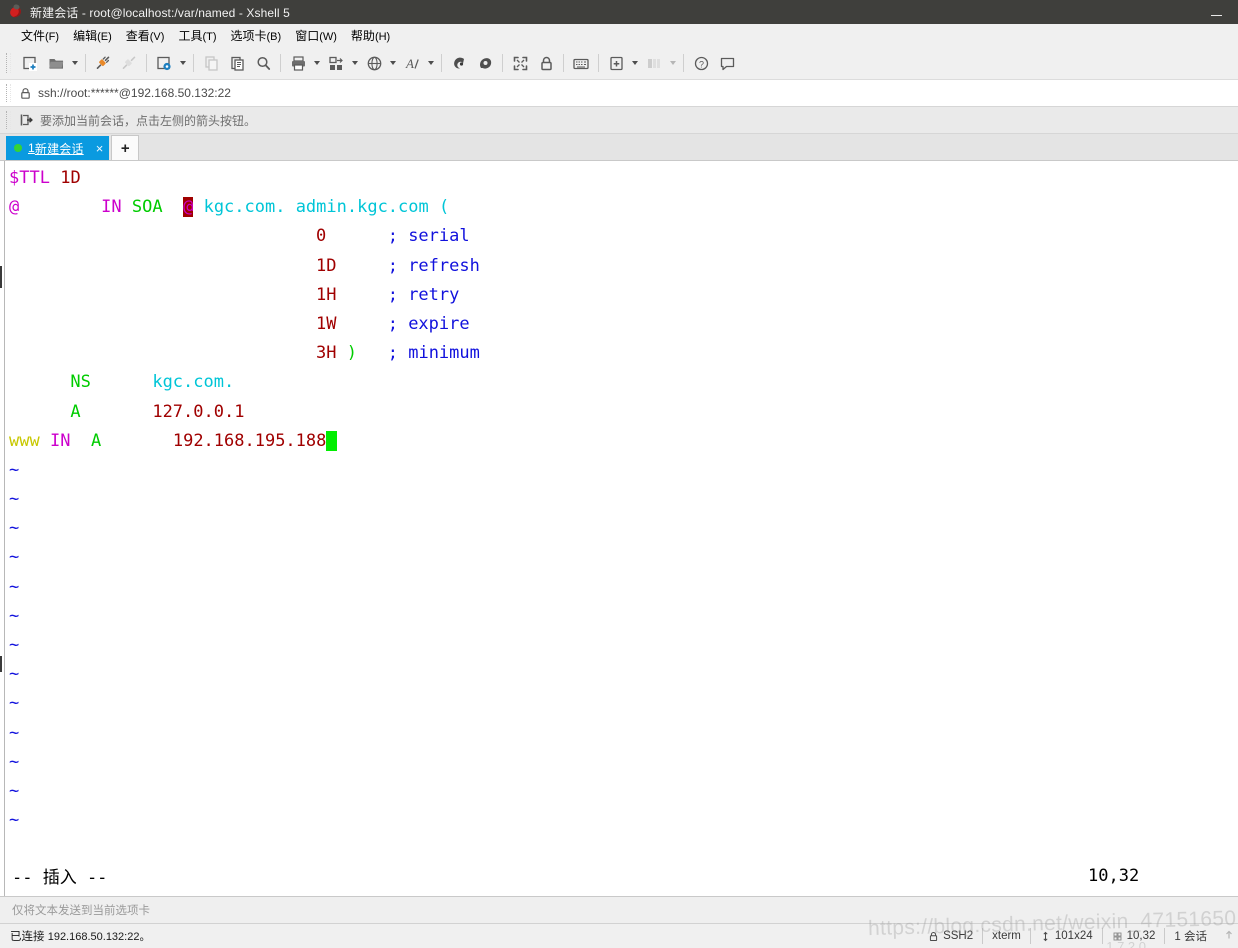  I want to click on menu-tabs-label: 选项卡, so click(248, 35).